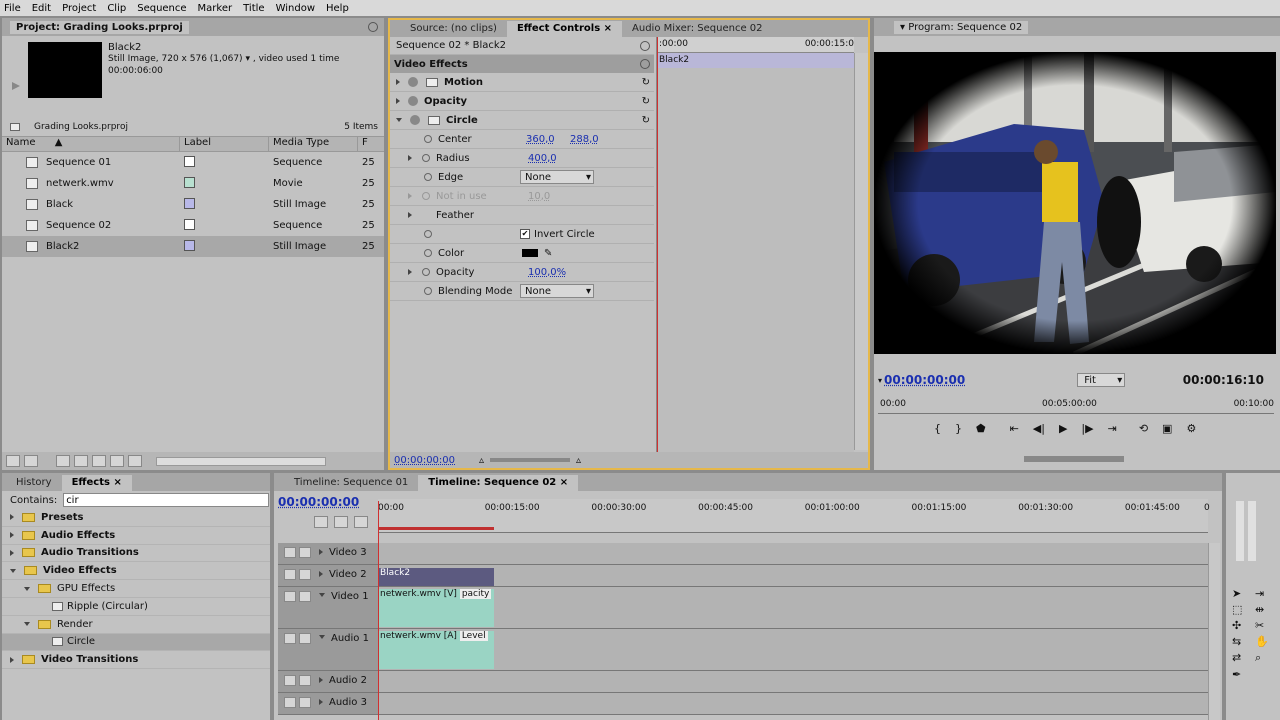 The width and height of the screenshot is (1280, 720). I want to click on zoom-dropdown: Fit ▾, so click(1101, 380).